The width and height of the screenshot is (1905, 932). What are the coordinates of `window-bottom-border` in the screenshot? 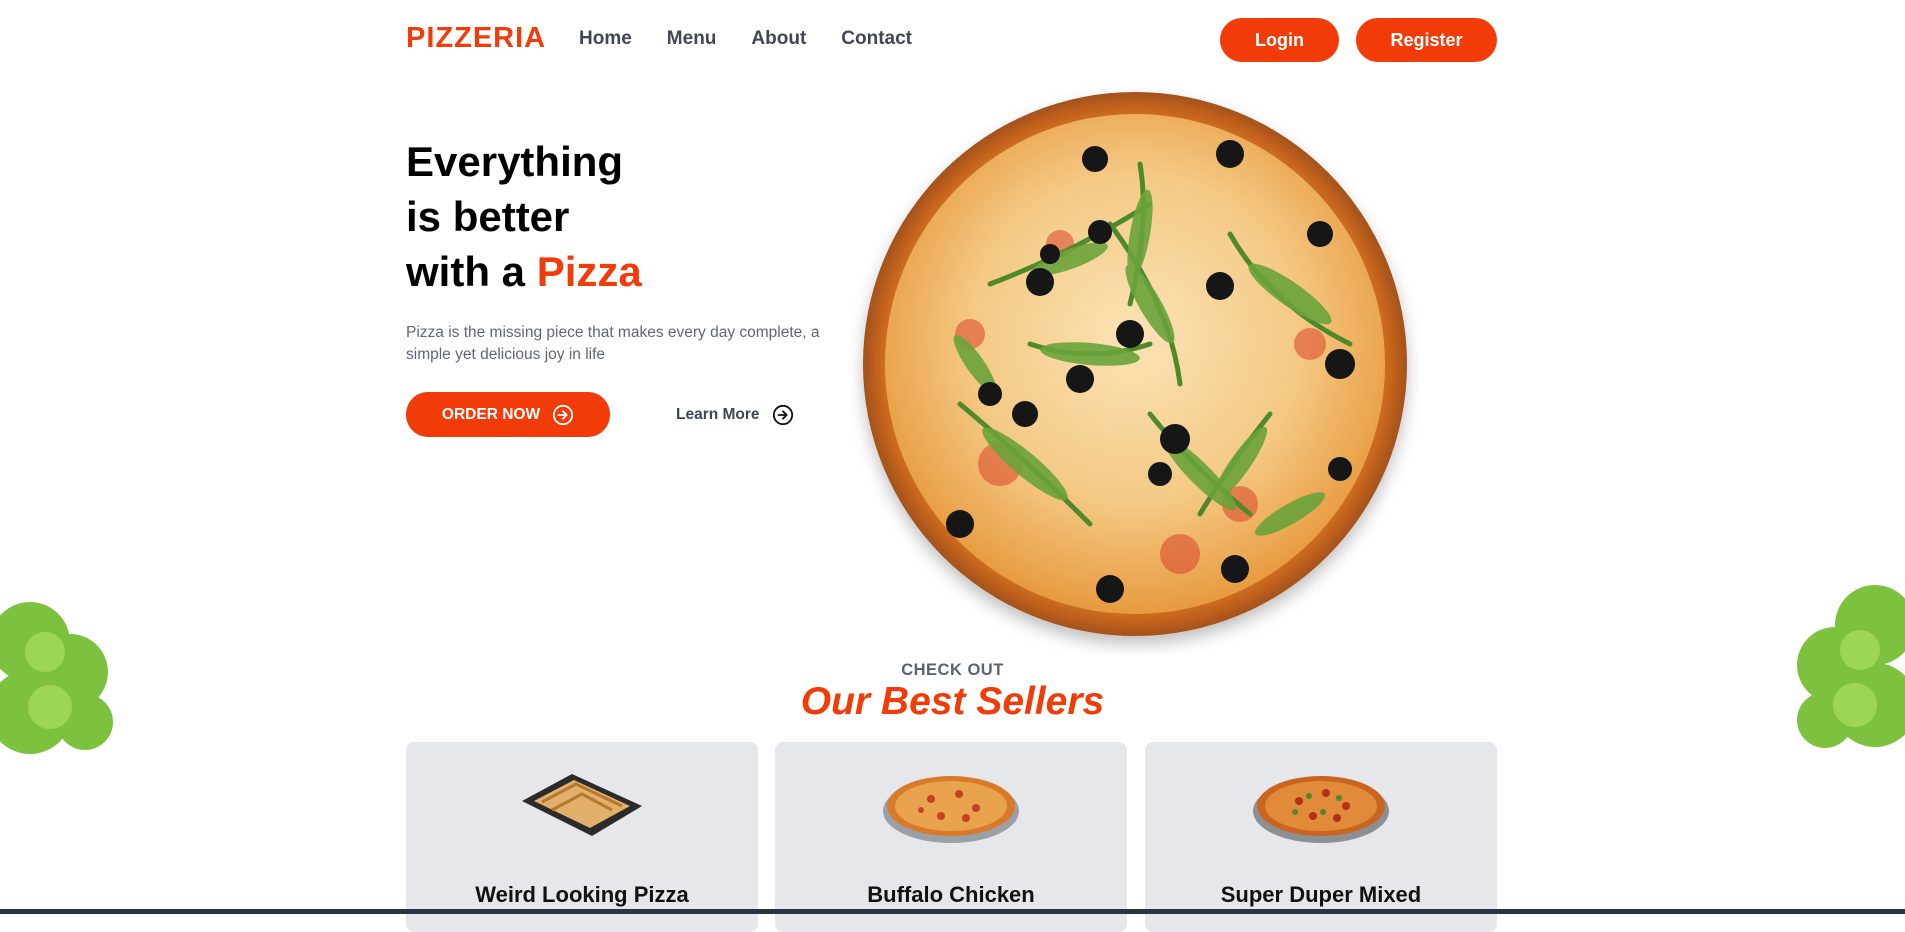 It's located at (952, 911).